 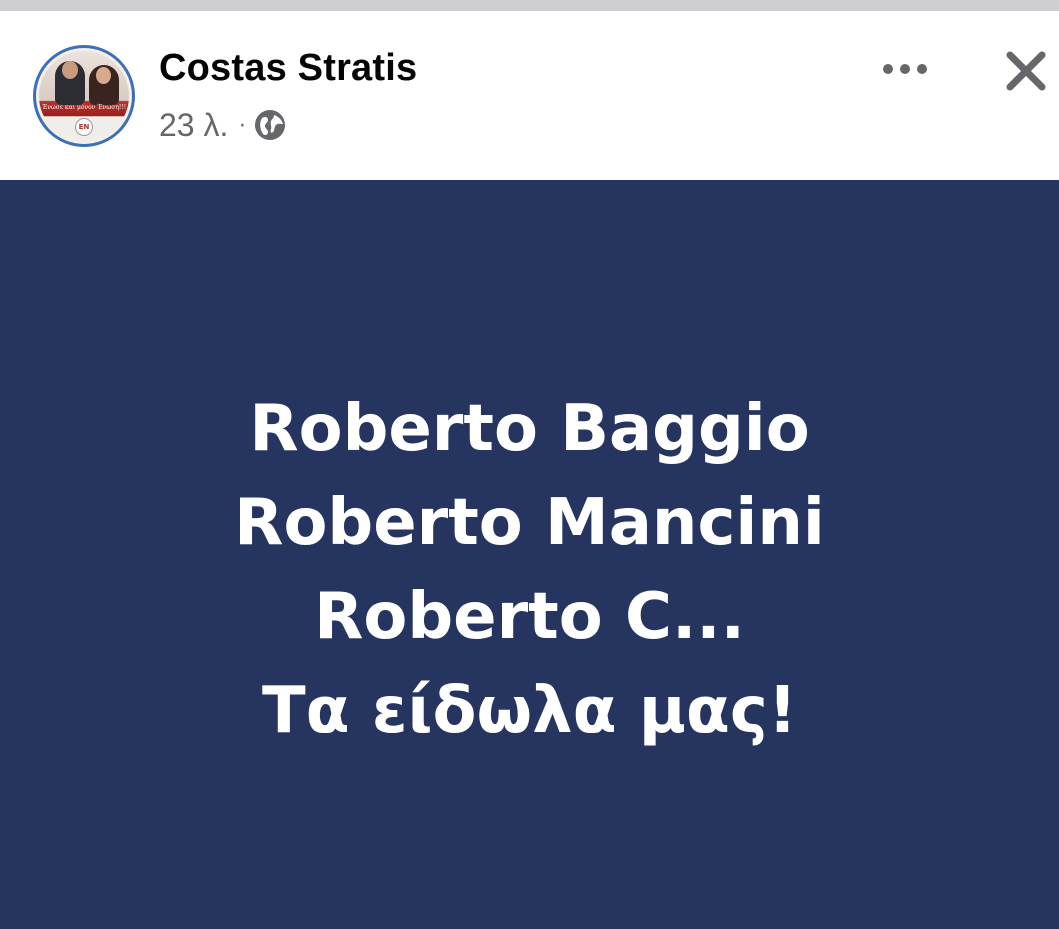 I want to click on post-timestamp: 23 λ., so click(x=193, y=125).